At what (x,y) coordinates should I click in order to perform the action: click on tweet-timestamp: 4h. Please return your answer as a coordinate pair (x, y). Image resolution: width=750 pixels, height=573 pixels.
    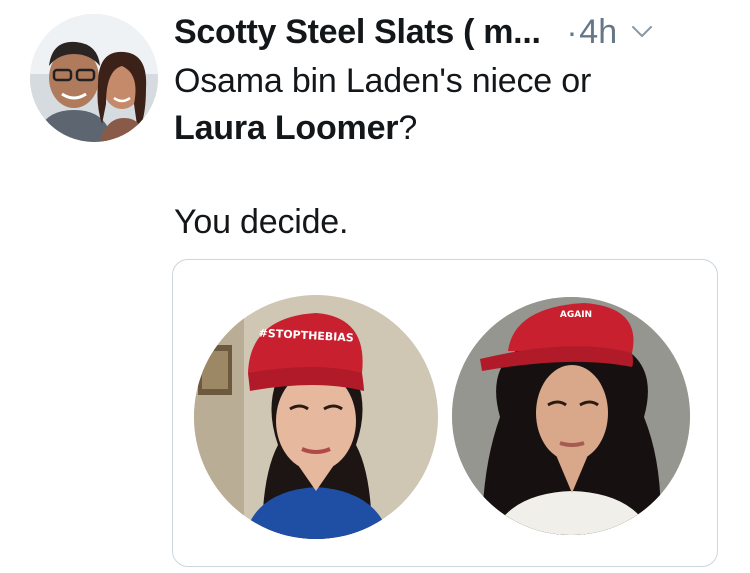
    Looking at the image, I should click on (598, 32).